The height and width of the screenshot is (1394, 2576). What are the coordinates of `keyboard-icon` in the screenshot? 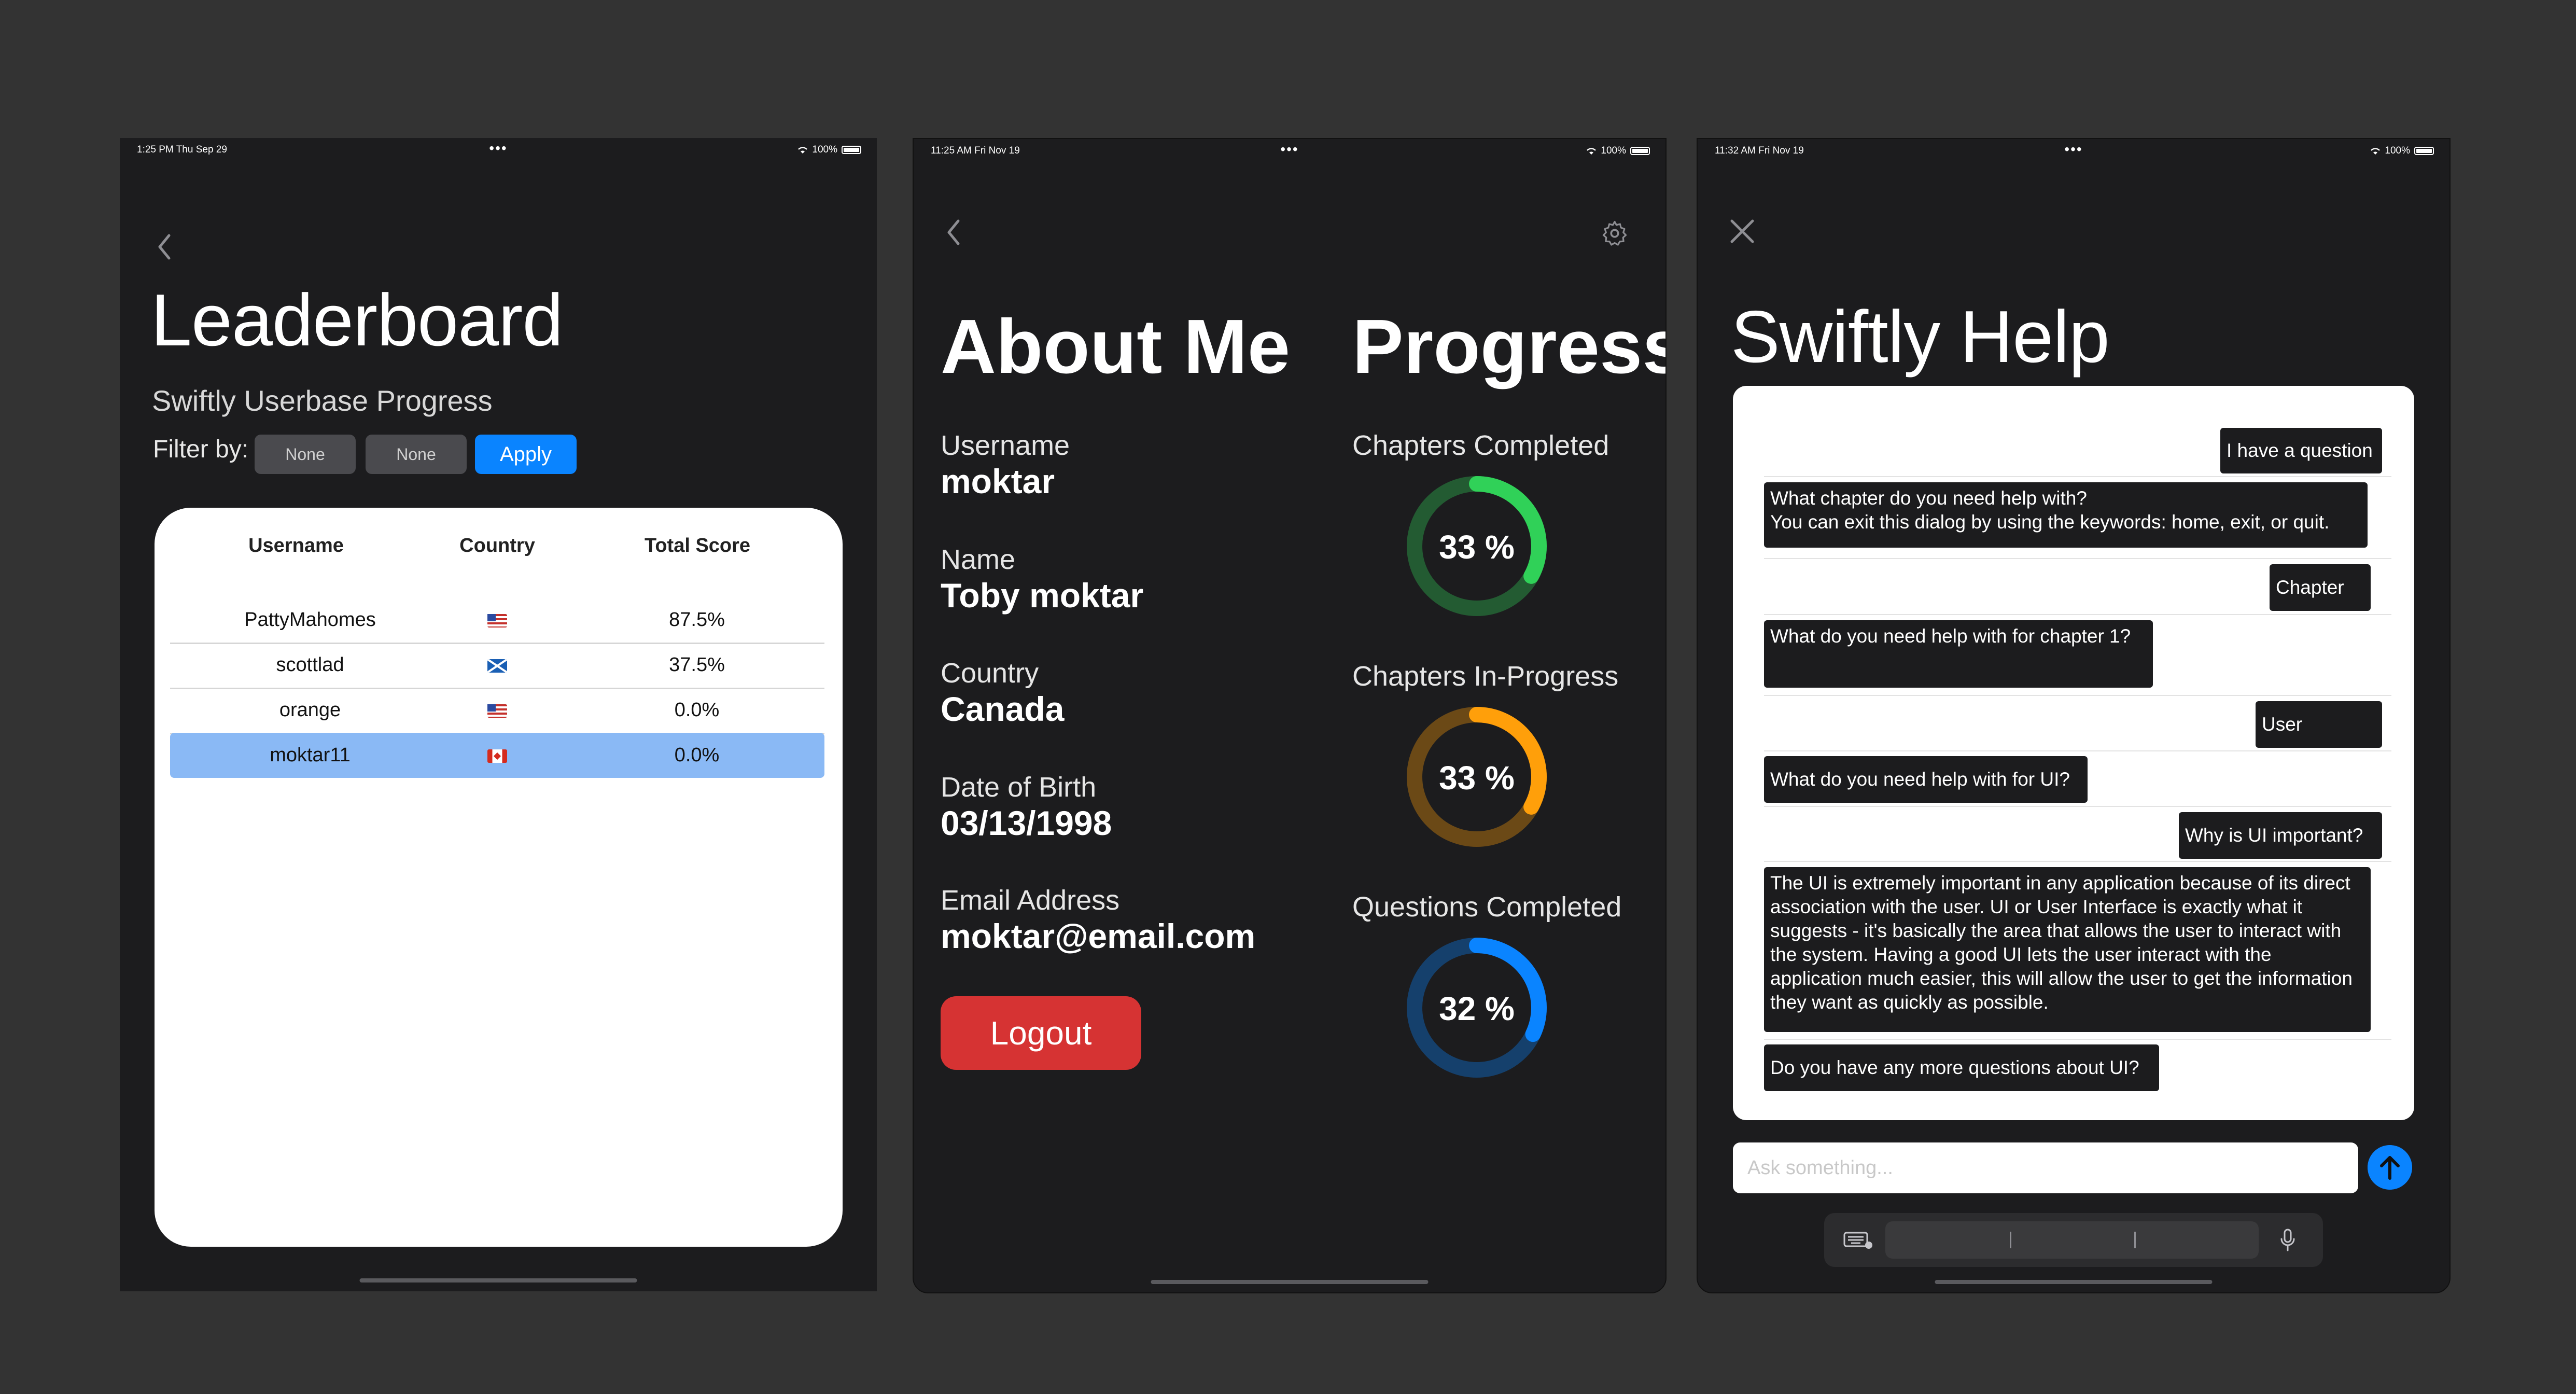 It's located at (1858, 1240).